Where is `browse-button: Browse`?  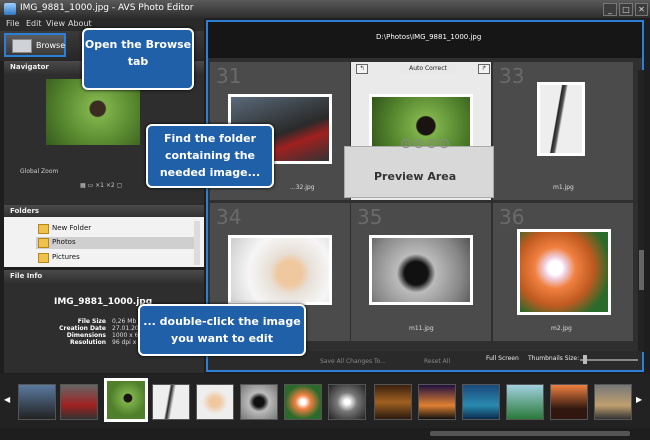
browse-button: Browse is located at coordinates (35, 45).